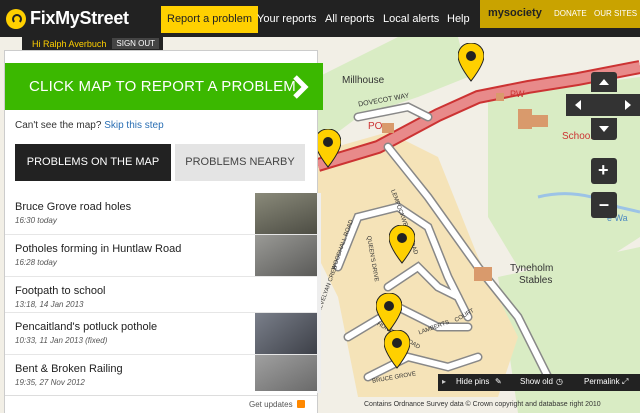 This screenshot has height=413, width=640. Describe the element at coordinates (625, 381) in the screenshot. I see `link-icon: ⤢` at that location.